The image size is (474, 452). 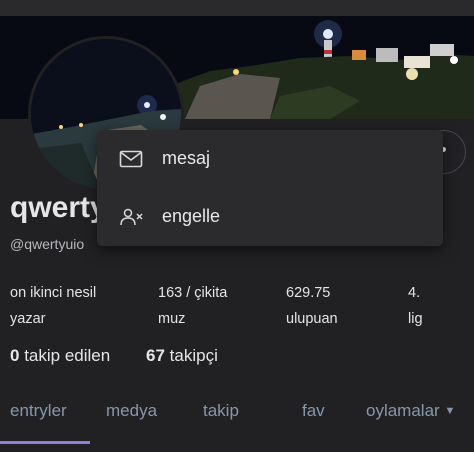 What do you see at coordinates (415, 306) in the screenshot?
I see `stat-lig: 4. lig` at bounding box center [415, 306].